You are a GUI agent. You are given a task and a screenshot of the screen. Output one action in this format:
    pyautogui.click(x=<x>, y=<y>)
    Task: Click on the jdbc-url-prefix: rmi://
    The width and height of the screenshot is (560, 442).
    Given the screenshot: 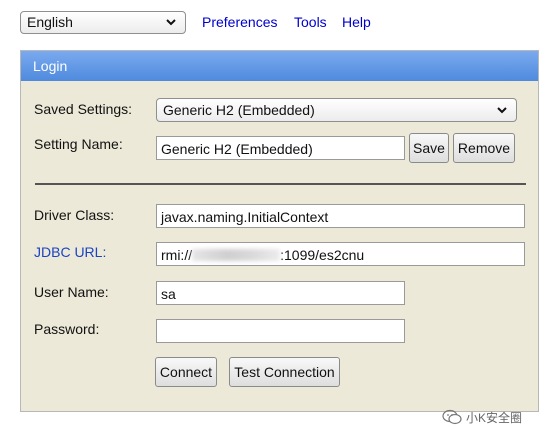 What is the action you would take?
    pyautogui.click(x=177, y=255)
    